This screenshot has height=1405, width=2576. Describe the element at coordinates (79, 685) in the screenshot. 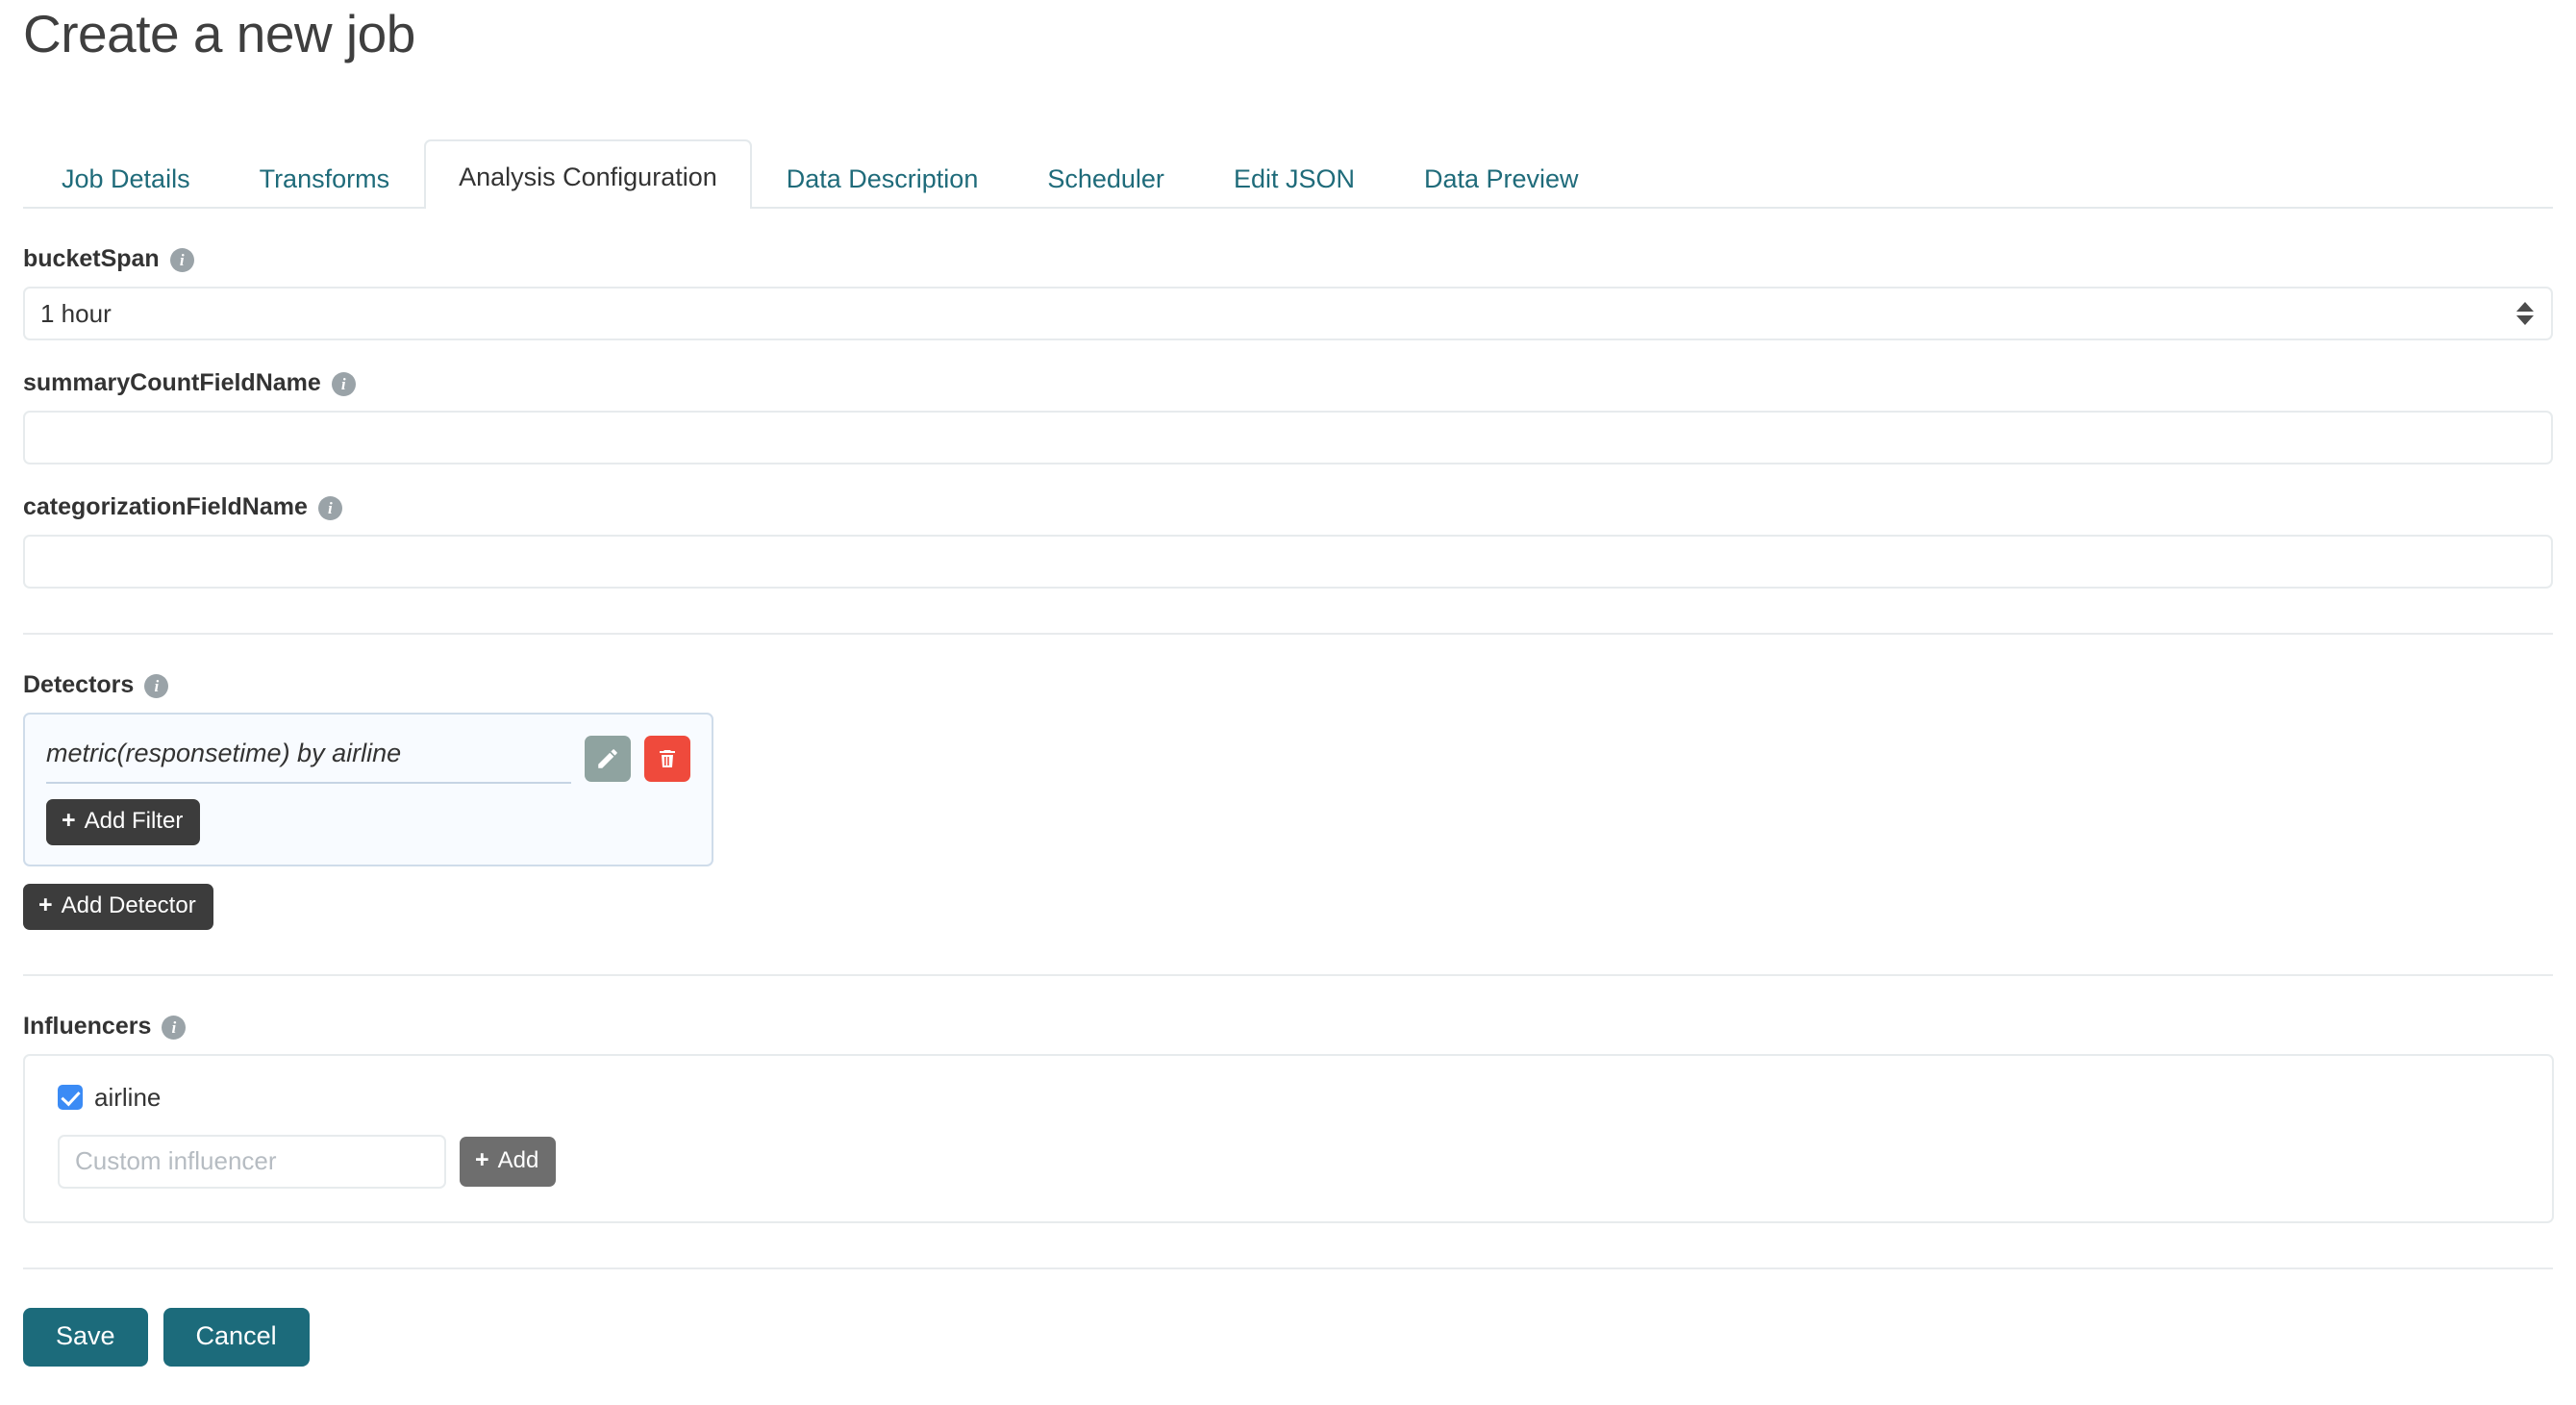

I see `detectors-label-text: Detectors` at that location.